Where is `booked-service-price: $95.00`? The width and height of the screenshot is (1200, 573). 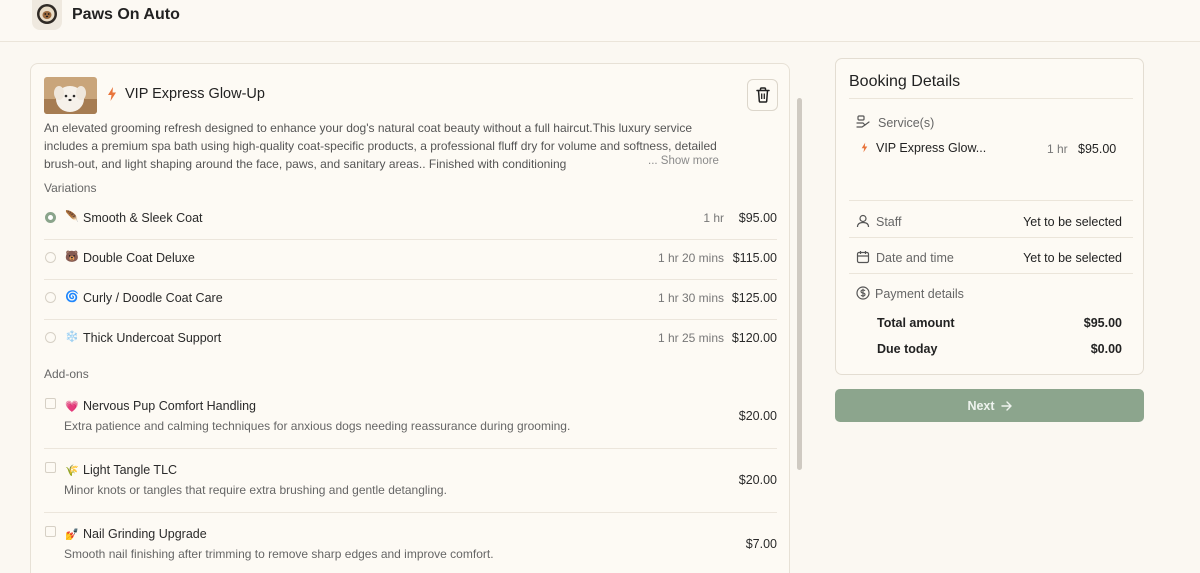
booked-service-price: $95.00 is located at coordinates (1097, 149).